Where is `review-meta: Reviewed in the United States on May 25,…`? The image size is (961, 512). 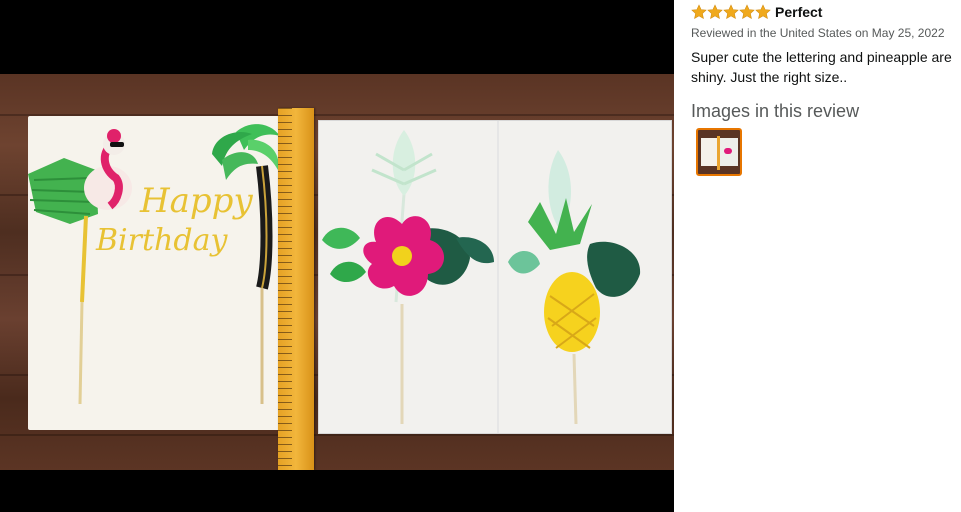
review-meta: Reviewed in the United States on May 25,… is located at coordinates (818, 33).